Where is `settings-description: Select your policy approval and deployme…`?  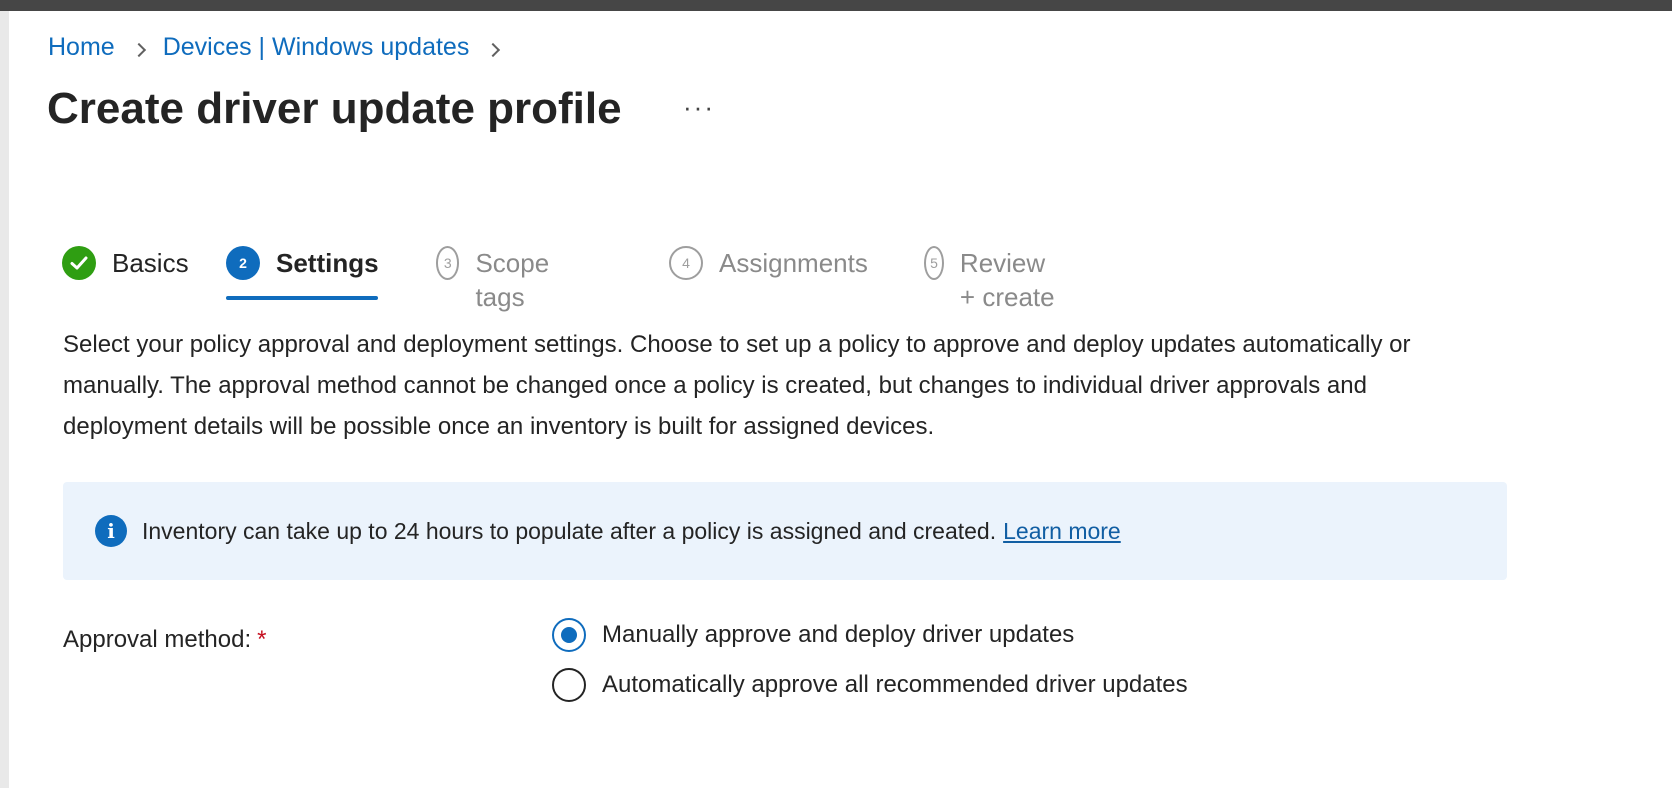
settings-description: Select your policy approval and deployme… is located at coordinates (737, 385).